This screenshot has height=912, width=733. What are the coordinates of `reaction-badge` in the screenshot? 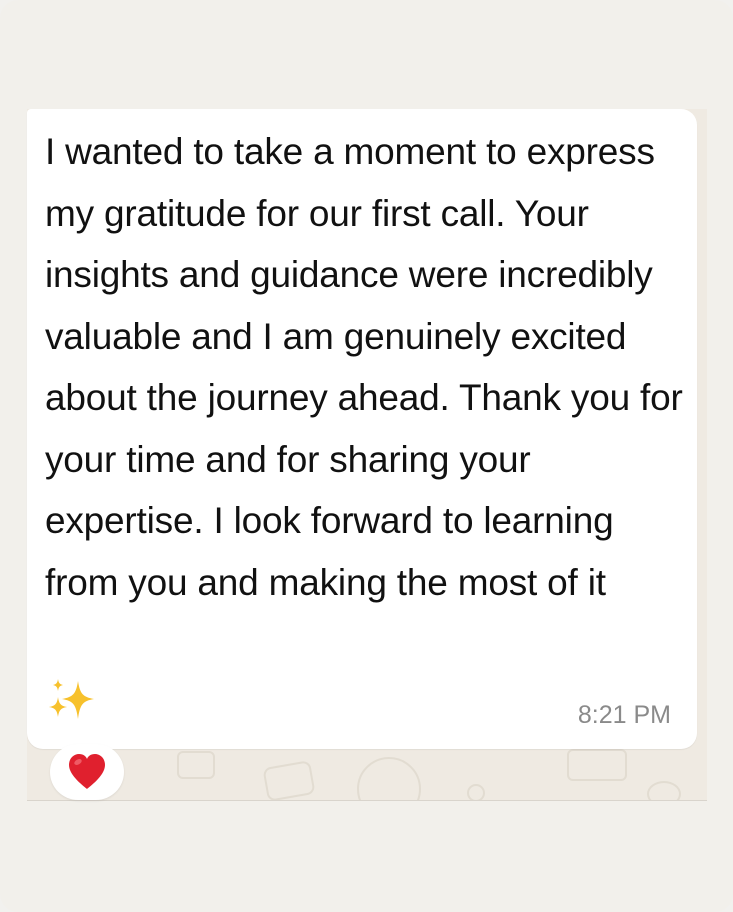 It's located at (87, 772).